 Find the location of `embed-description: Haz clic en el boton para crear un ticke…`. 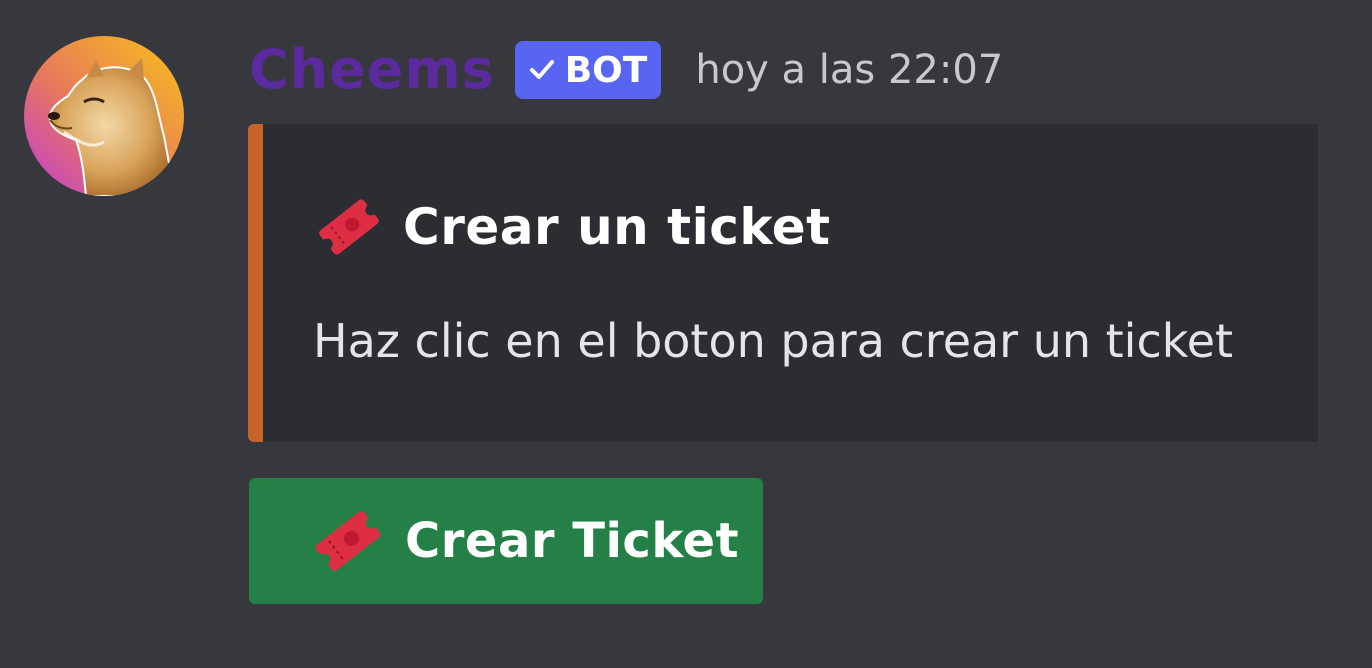

embed-description: Haz clic en el boton para crear un ticke… is located at coordinates (773, 341).